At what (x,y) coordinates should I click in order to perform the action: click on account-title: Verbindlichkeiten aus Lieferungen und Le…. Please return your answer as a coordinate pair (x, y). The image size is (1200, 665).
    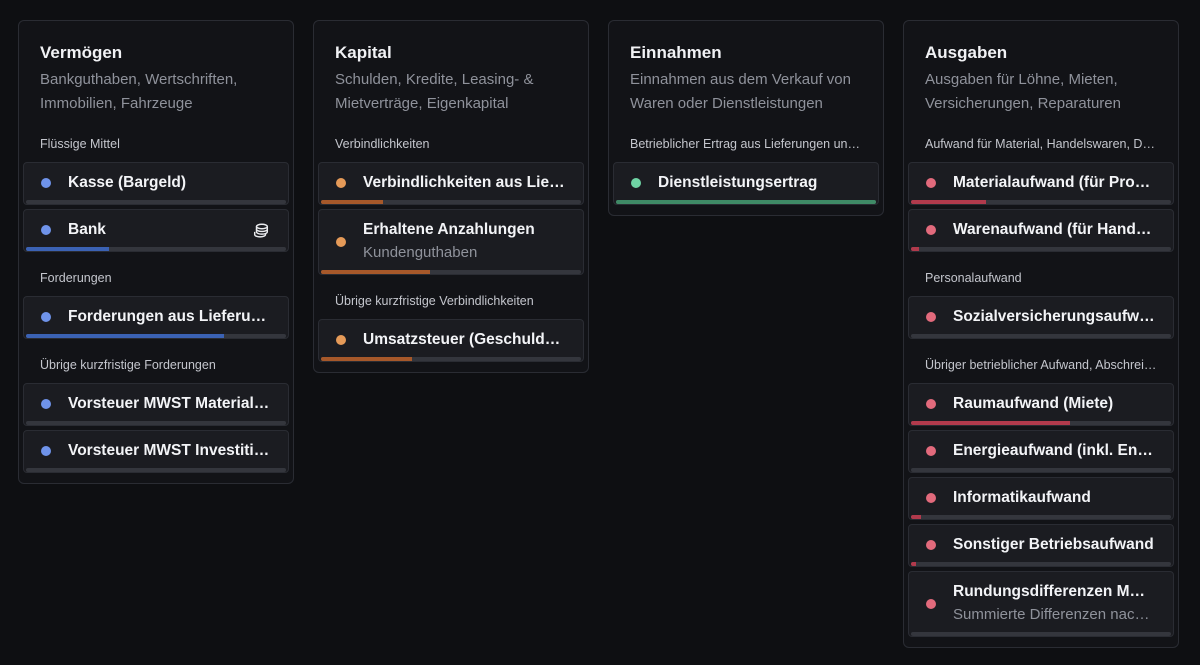
    Looking at the image, I should click on (464, 182).